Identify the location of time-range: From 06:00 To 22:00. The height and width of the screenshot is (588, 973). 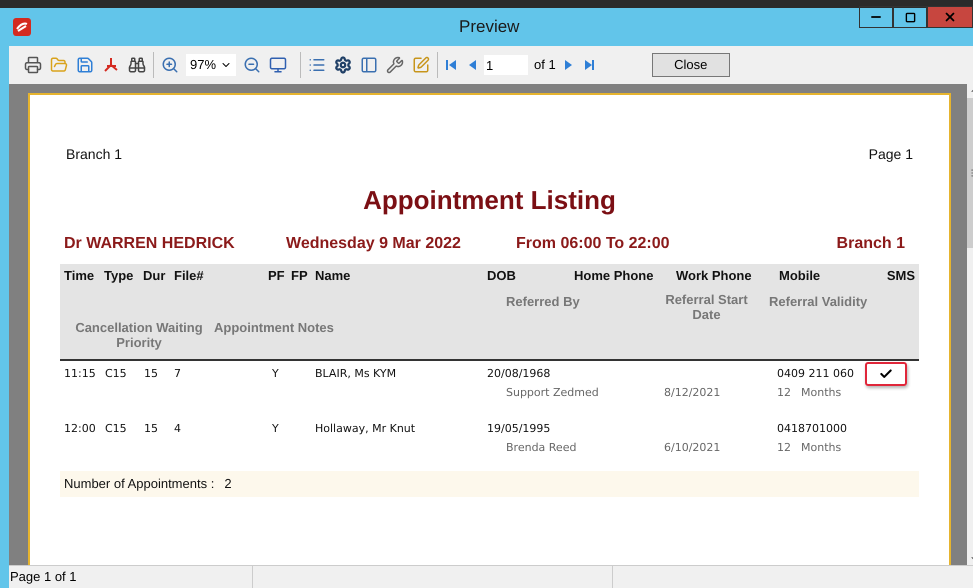
(593, 244).